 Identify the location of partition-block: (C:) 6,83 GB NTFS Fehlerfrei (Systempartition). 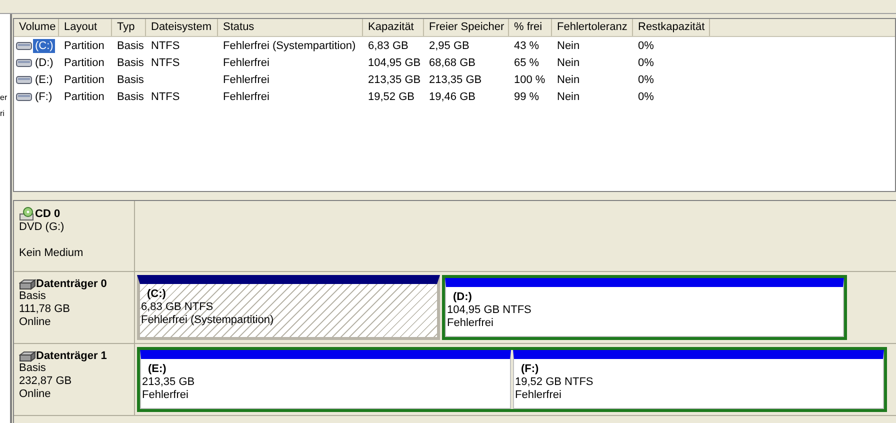
(288, 307).